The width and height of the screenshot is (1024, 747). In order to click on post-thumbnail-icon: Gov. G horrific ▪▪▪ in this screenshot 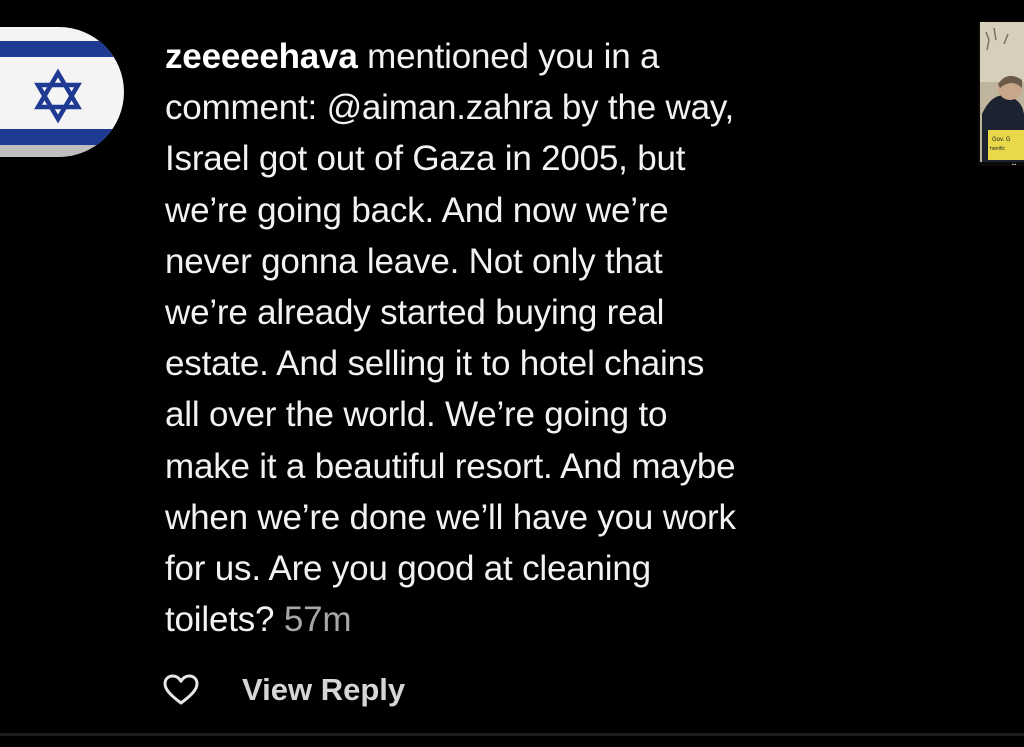, I will do `click(1001, 94)`.